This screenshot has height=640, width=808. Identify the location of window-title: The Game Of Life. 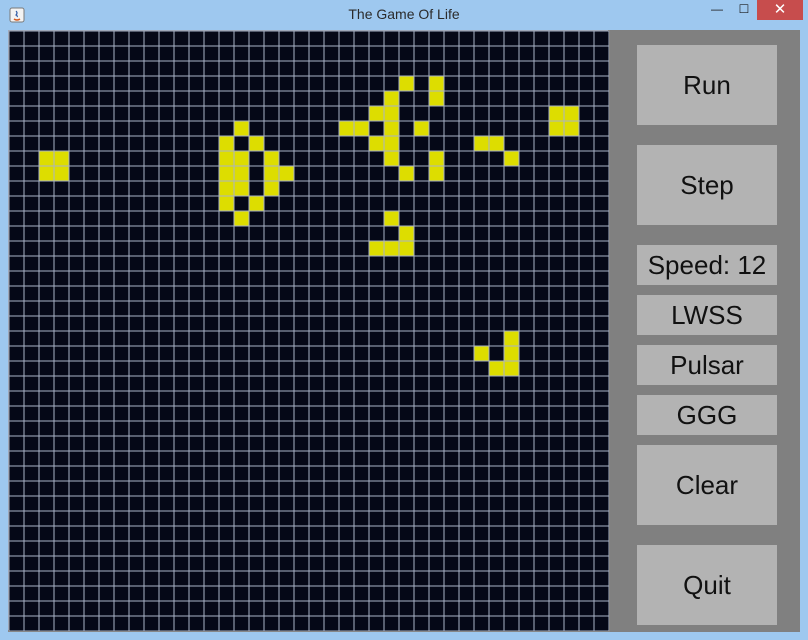
(404, 14).